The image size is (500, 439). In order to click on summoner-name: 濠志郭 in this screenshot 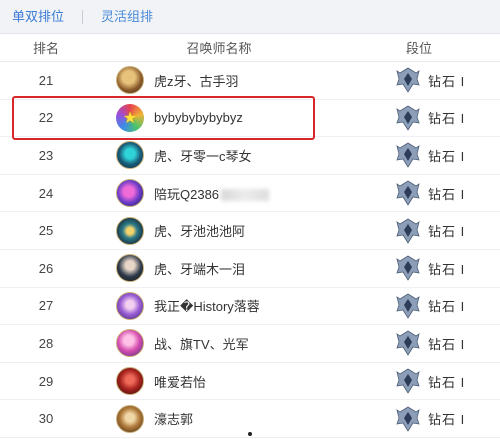, I will do `click(173, 418)`.